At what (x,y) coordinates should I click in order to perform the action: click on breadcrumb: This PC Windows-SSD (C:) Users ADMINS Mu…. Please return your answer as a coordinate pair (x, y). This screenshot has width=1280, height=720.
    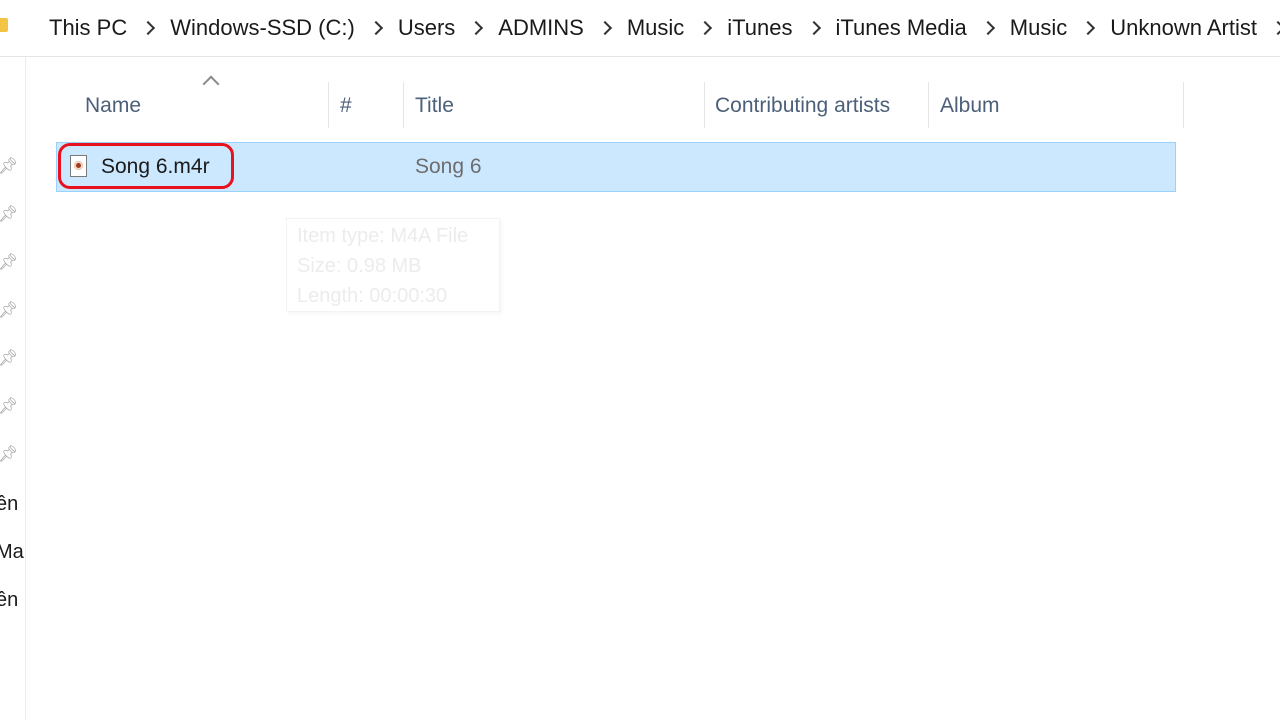
    Looking at the image, I should click on (664, 28).